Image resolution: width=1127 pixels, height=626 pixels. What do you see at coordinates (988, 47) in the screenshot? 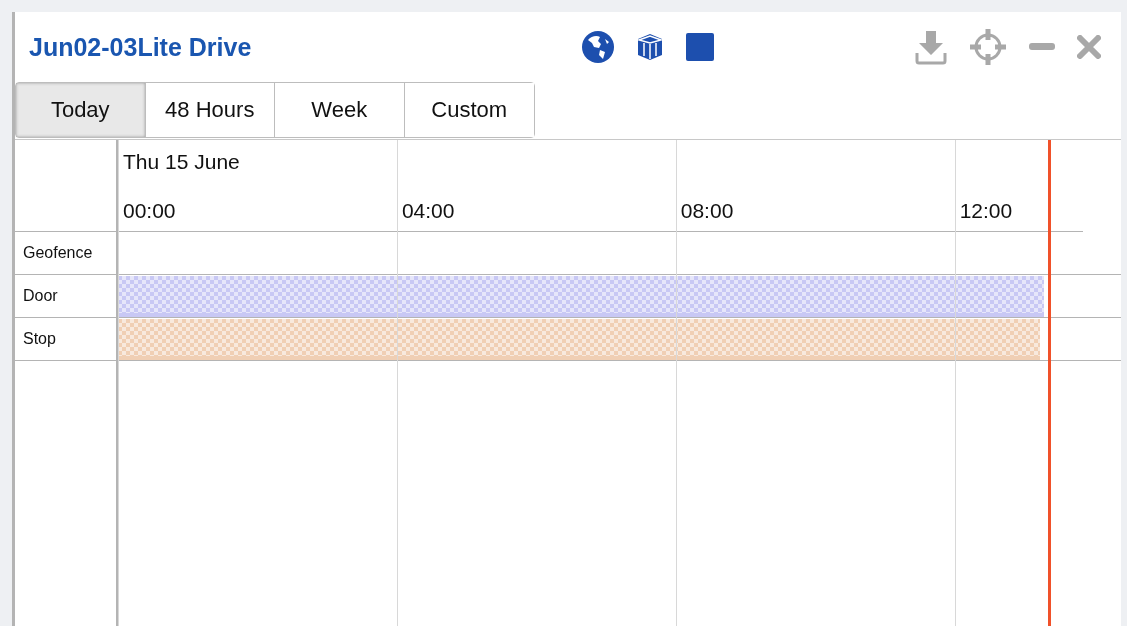
I see `crosshair-icon` at bounding box center [988, 47].